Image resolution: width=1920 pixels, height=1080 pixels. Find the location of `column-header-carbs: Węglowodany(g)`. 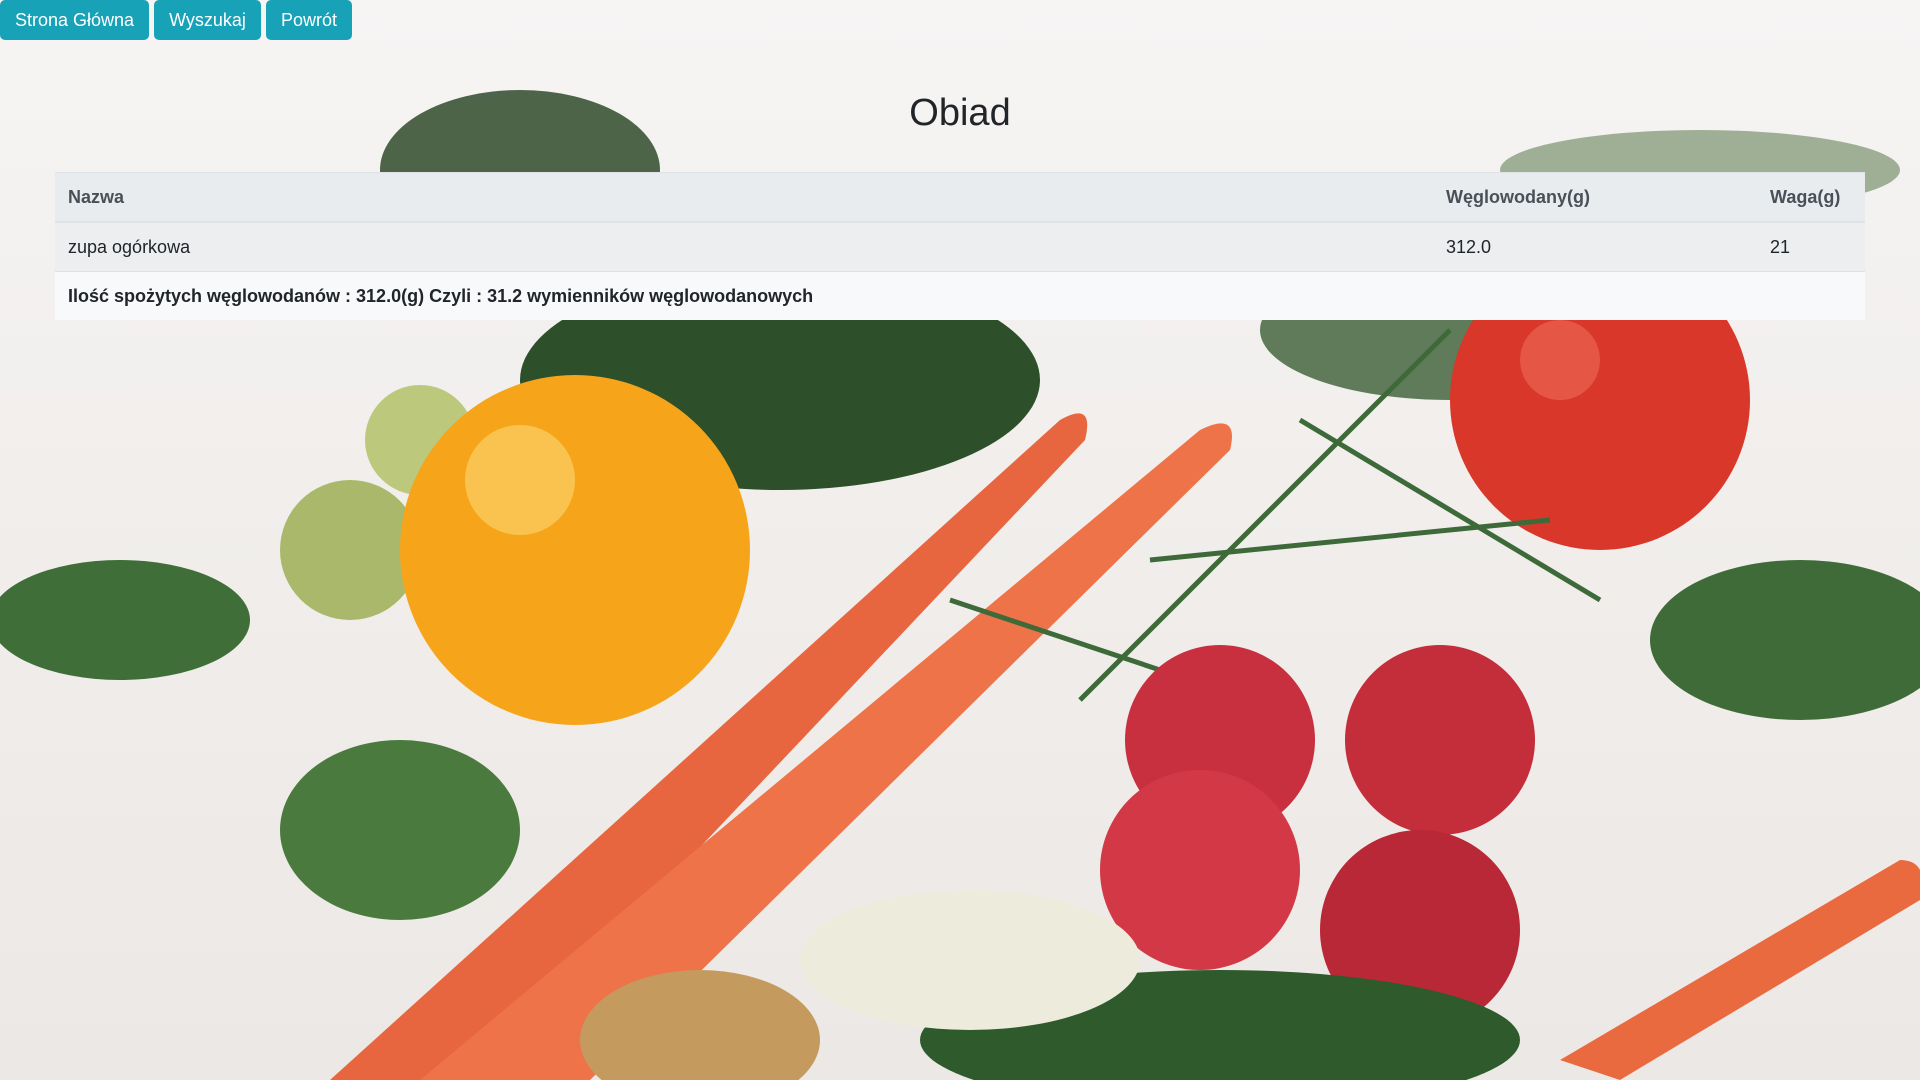

column-header-carbs: Węglowodany(g) is located at coordinates (1595, 197).